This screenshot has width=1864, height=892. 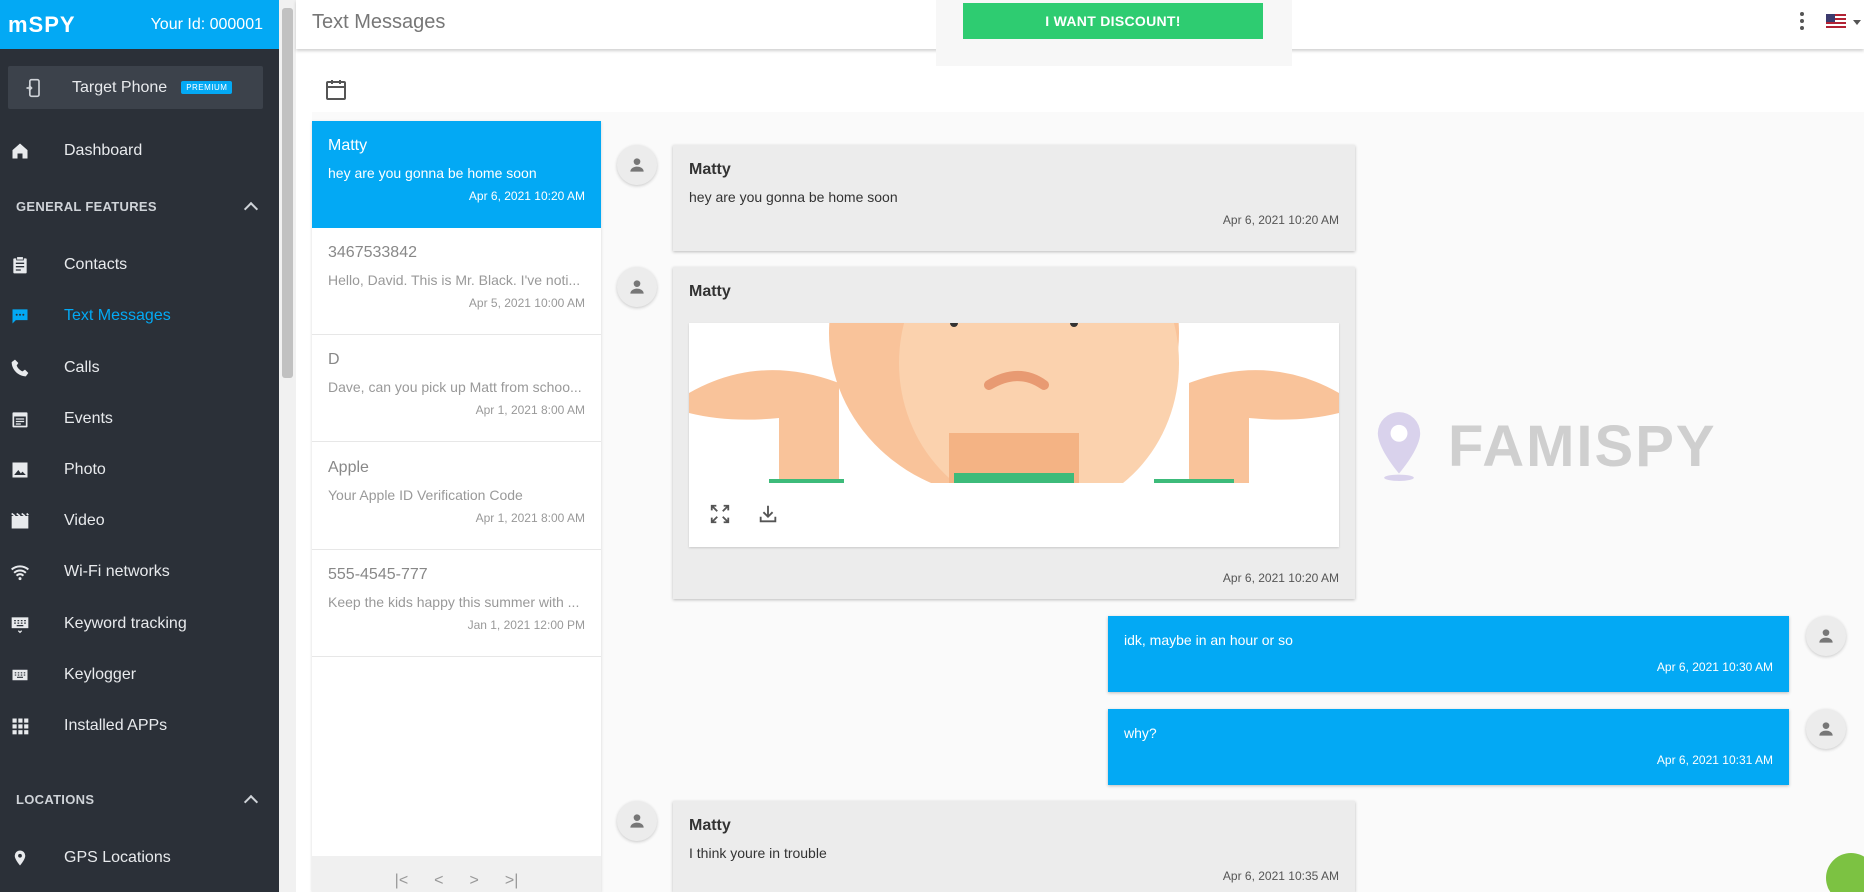 What do you see at coordinates (120, 87) in the screenshot?
I see `target-phone-label: Target Phone` at bounding box center [120, 87].